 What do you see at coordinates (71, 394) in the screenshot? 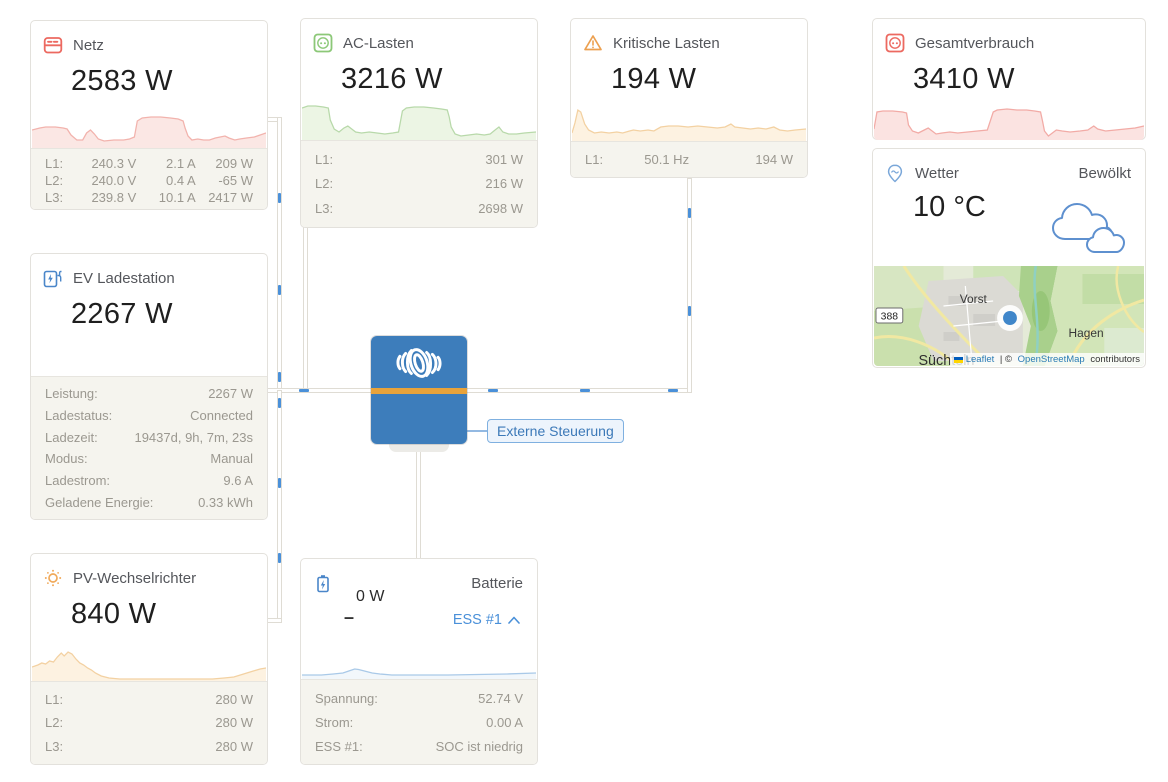
I see `detail-label: Leistung:` at bounding box center [71, 394].